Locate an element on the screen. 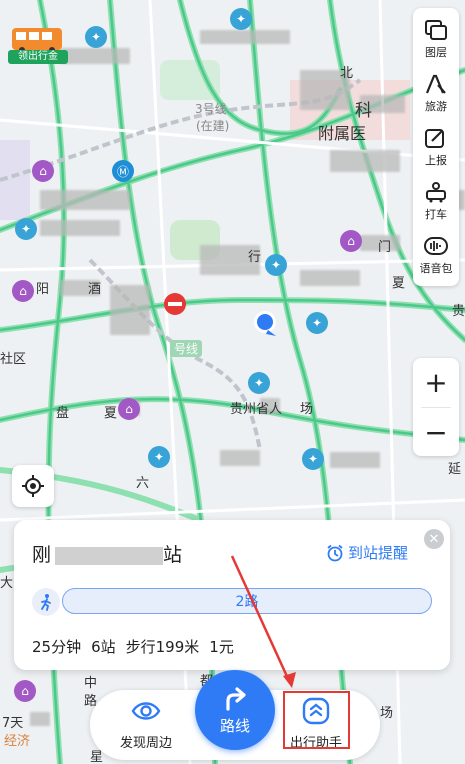  report-button: 上报 is located at coordinates (436, 147).